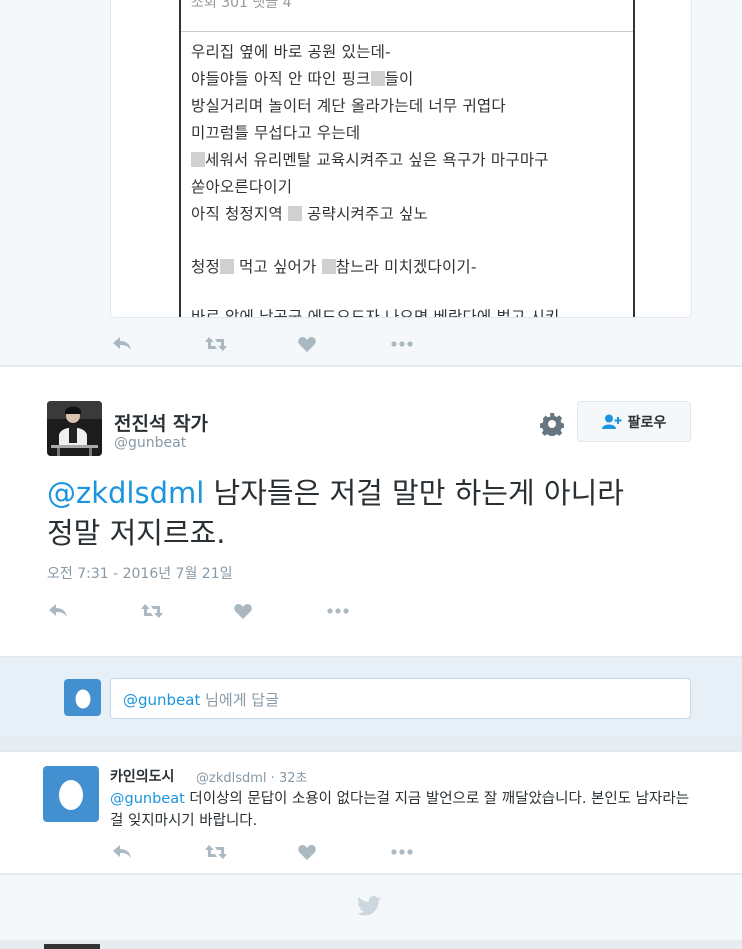 This screenshot has width=742, height=949. What do you see at coordinates (140, 573) in the screenshot?
I see `tweet-timestamp: 오전 7:31 - 2016년 7월 21일` at bounding box center [140, 573].